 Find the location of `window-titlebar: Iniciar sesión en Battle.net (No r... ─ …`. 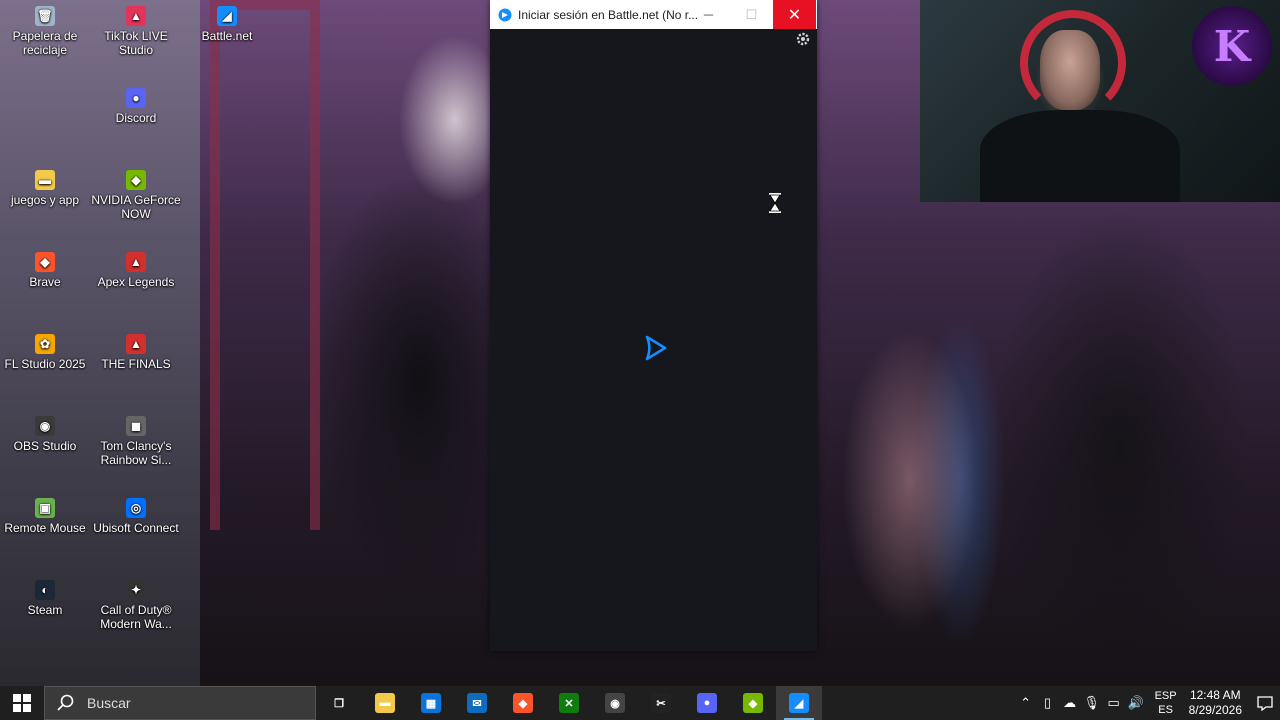

window-titlebar: Iniciar sesión en Battle.net (No r... ─ … is located at coordinates (653, 14).